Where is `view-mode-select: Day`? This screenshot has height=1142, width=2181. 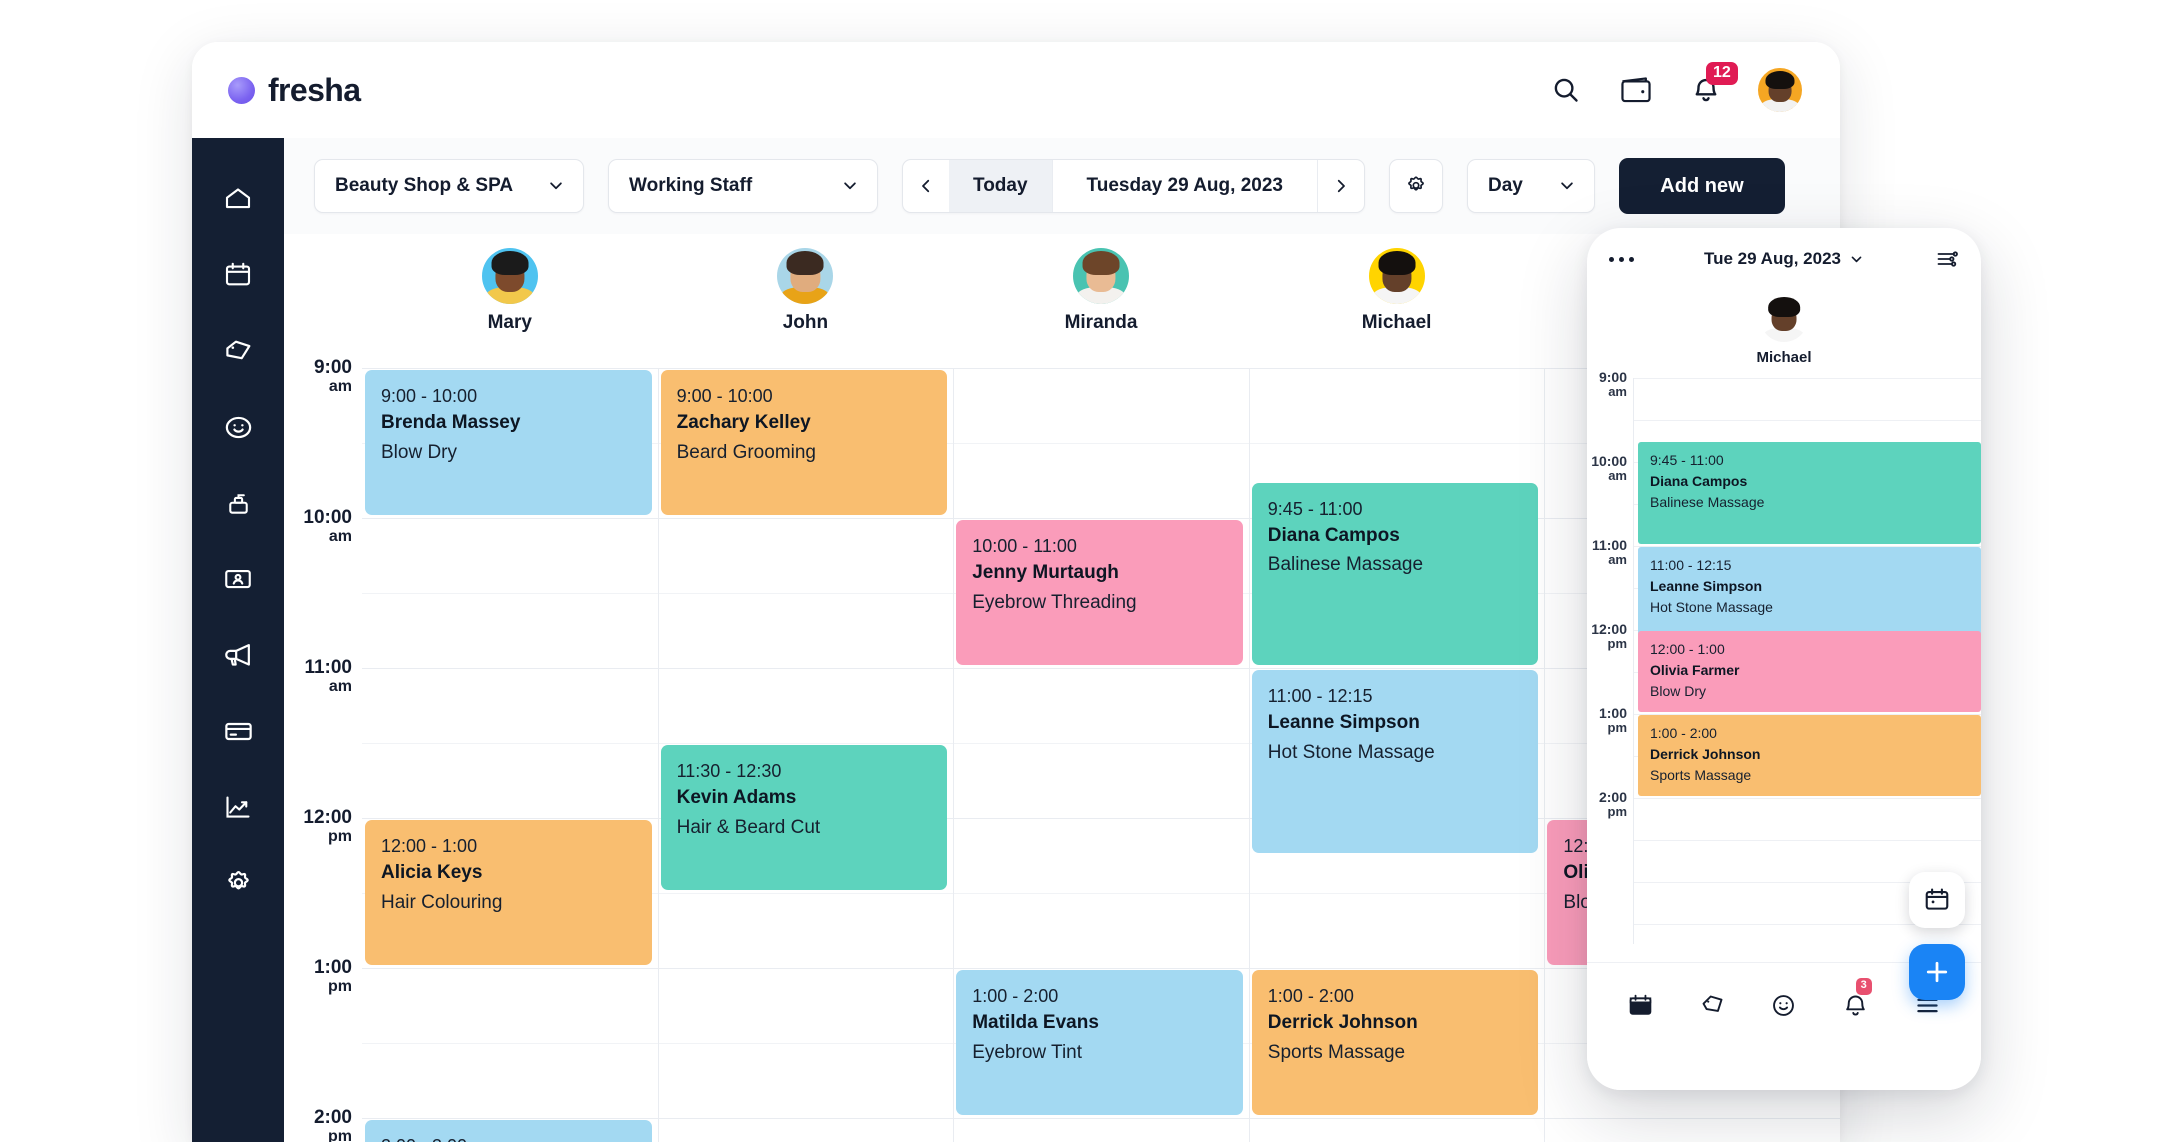 view-mode-select: Day is located at coordinates (1530, 186).